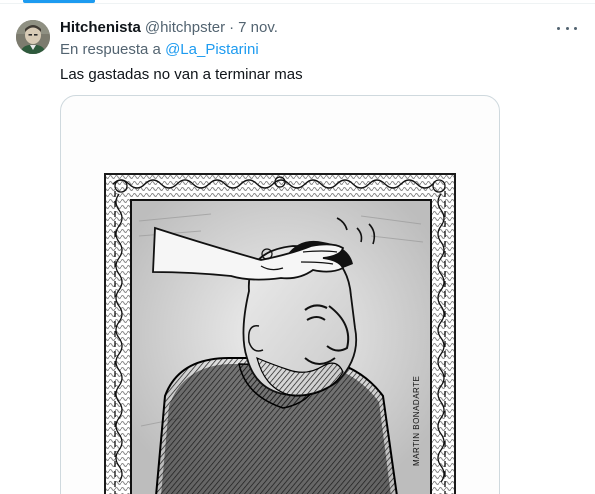 The image size is (595, 494). Describe the element at coordinates (258, 28) in the screenshot. I see `timestamp: 7 nov.` at that location.